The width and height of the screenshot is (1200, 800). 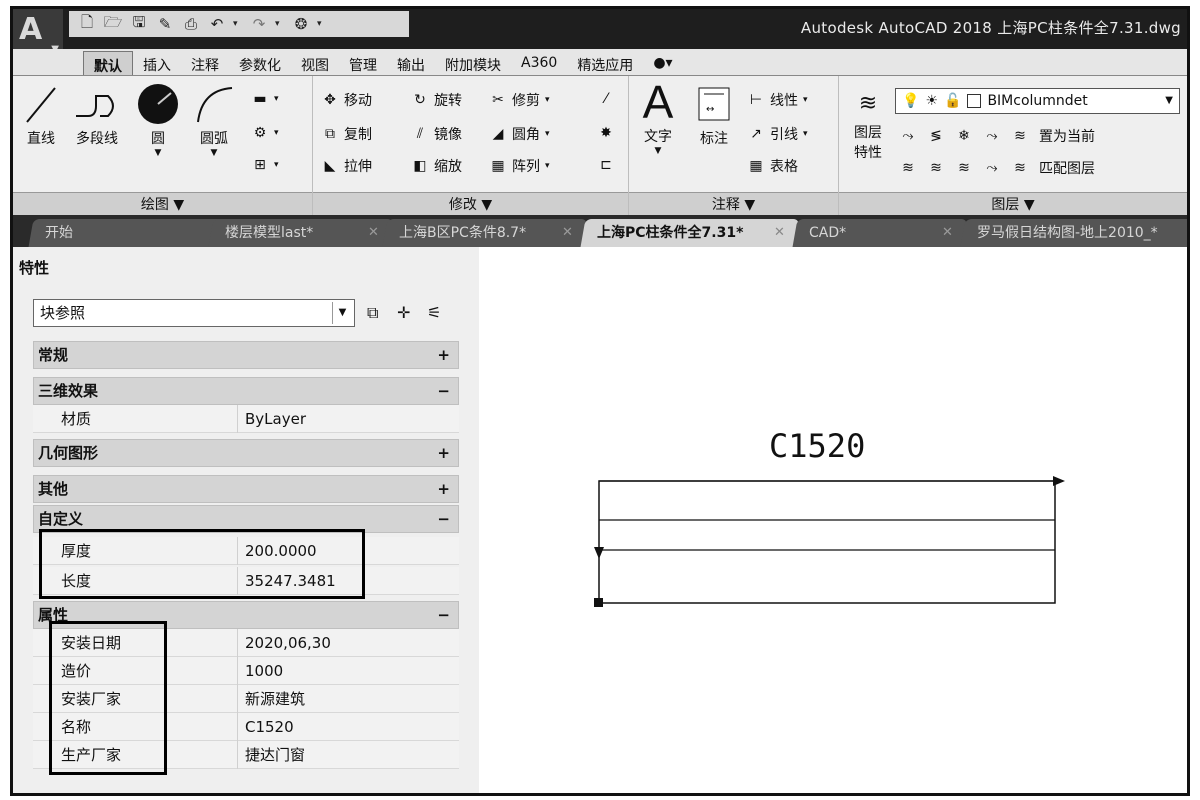 What do you see at coordinates (992, 168) in the screenshot?
I see `layer-unlock-icon: ⤳` at bounding box center [992, 168].